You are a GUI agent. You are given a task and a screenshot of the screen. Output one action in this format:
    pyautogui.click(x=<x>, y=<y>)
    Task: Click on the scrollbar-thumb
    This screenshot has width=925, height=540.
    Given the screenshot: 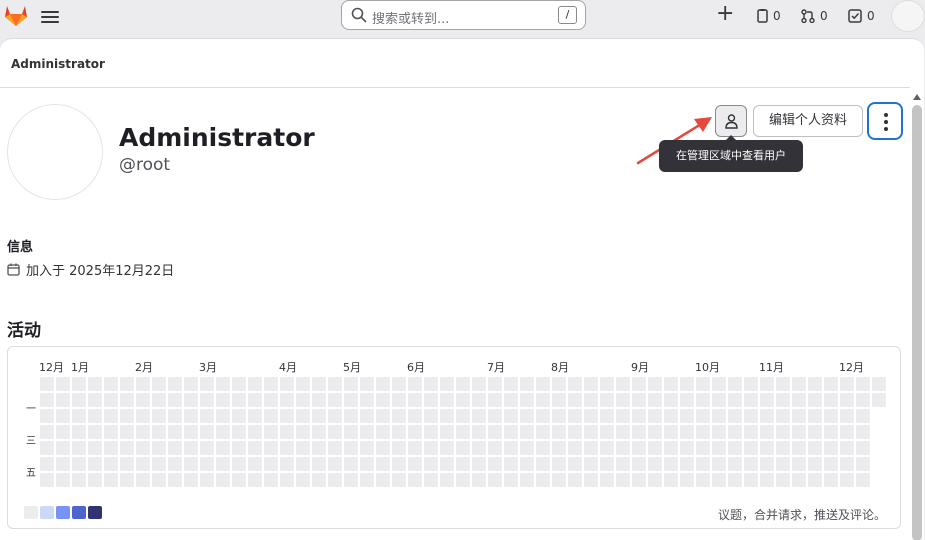 What is the action you would take?
    pyautogui.click(x=917, y=322)
    